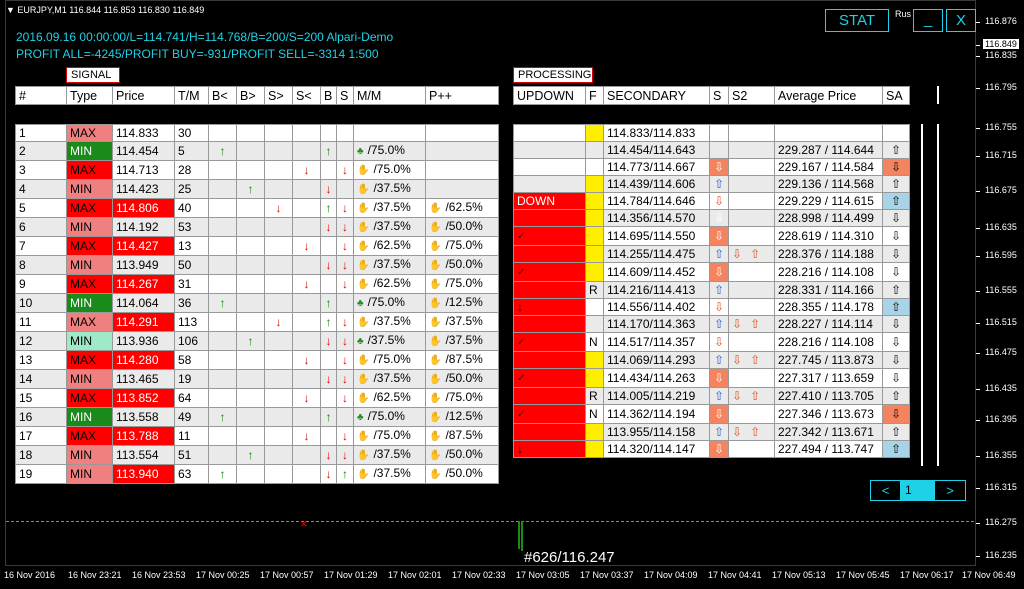  Describe the element at coordinates (735, 575) in the screenshot. I see `time-axis-label: 17 Nov 04:41` at that location.